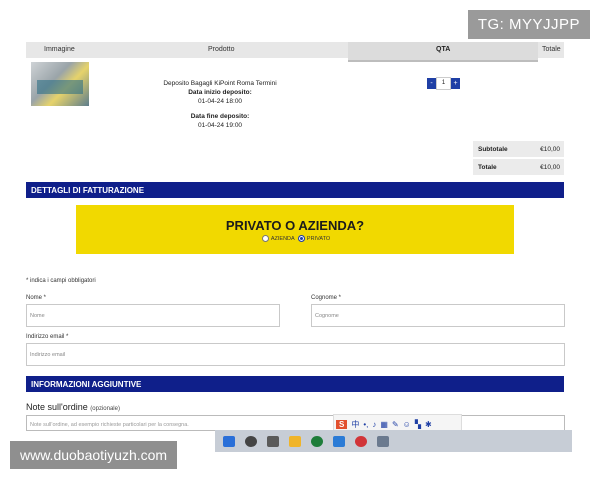 This screenshot has width=600, height=480. Describe the element at coordinates (220, 116) in the screenshot. I see `end-date-label: Data fine deposito:` at that location.